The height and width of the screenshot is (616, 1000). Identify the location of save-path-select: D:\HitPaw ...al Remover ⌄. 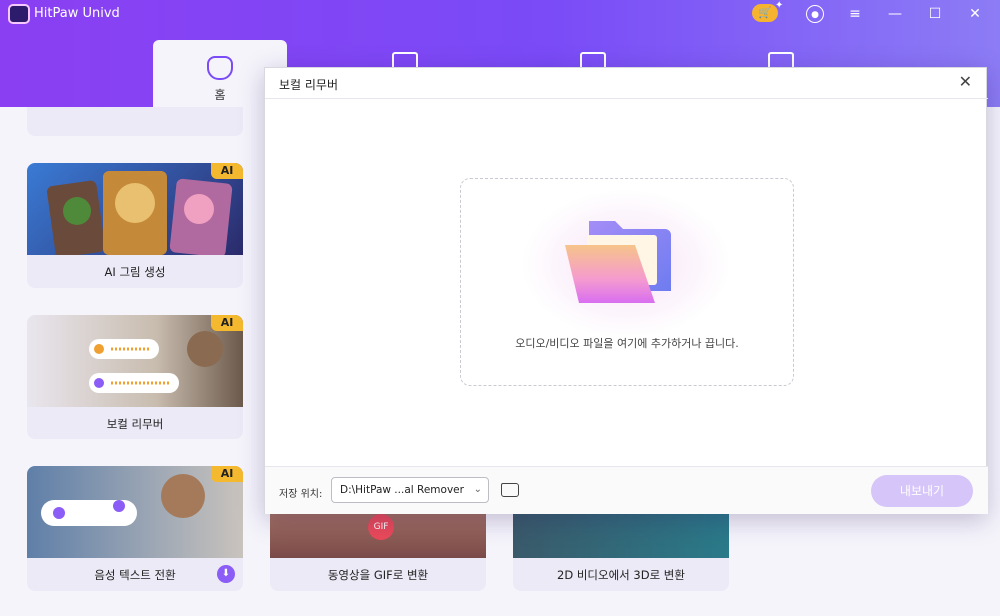
(410, 490).